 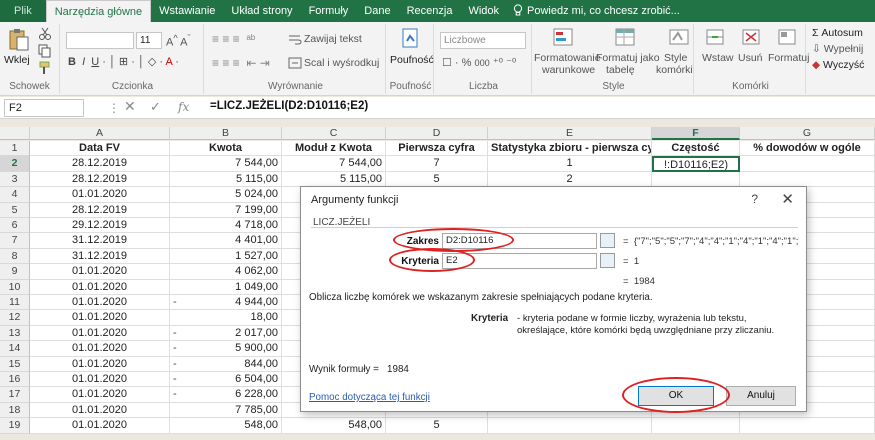 What do you see at coordinates (226, 287) in the screenshot?
I see `table-cell: 1 049,00` at bounding box center [226, 287].